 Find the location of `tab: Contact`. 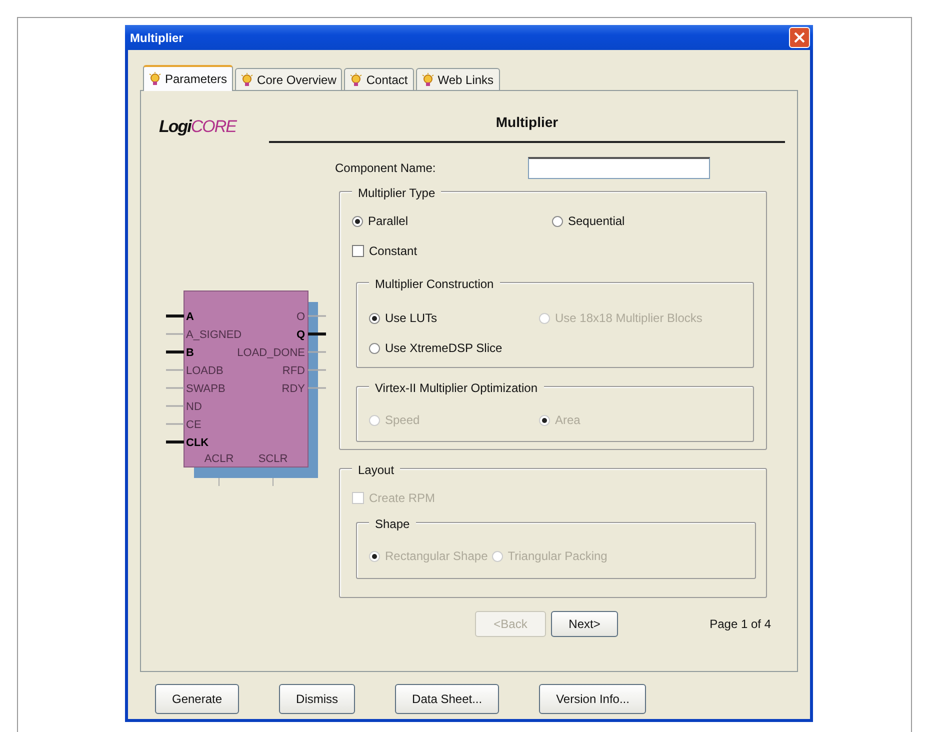

tab: Contact is located at coordinates (379, 79).